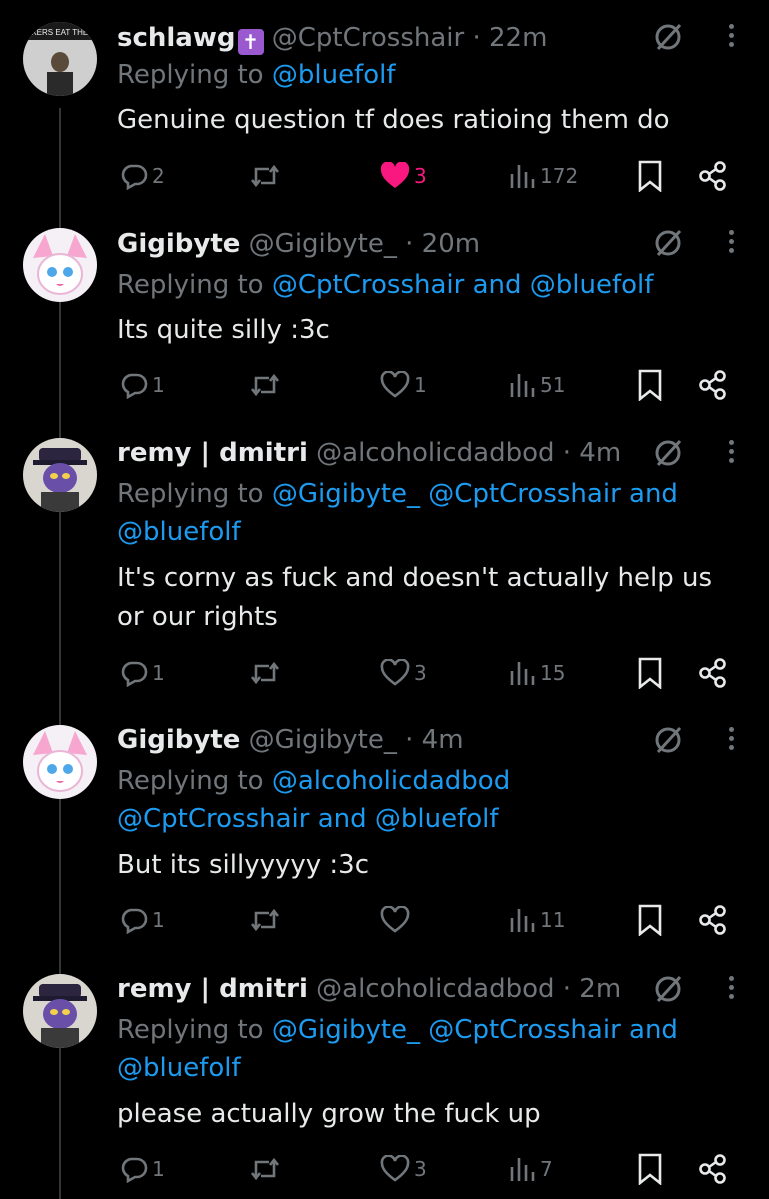 This screenshot has height=1199, width=769. Describe the element at coordinates (250, 42) in the screenshot. I see `cross-emoji: ✝` at that location.